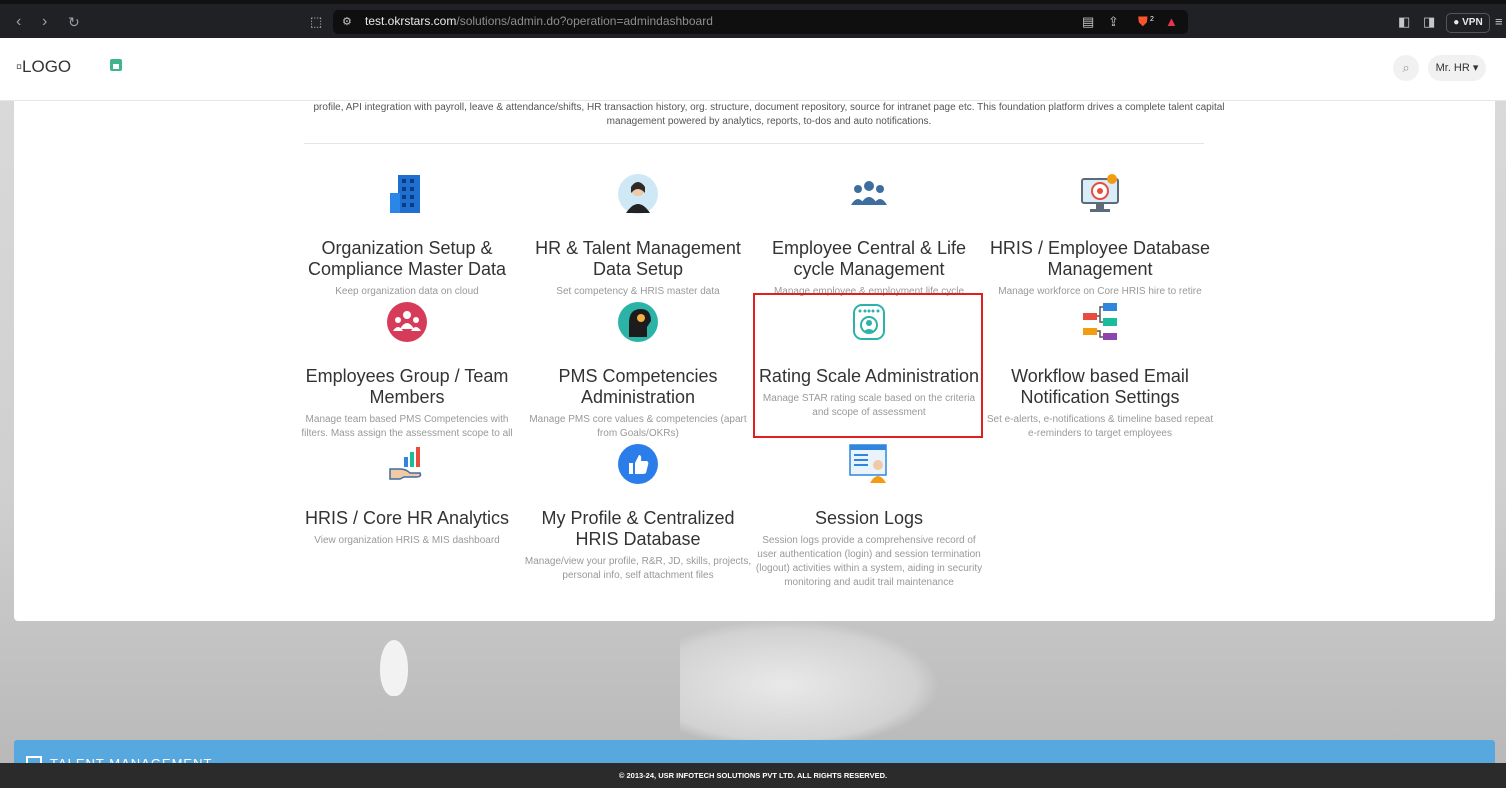 Image resolution: width=1506 pixels, height=789 pixels. I want to click on tile-title: Session Logs, so click(869, 518).